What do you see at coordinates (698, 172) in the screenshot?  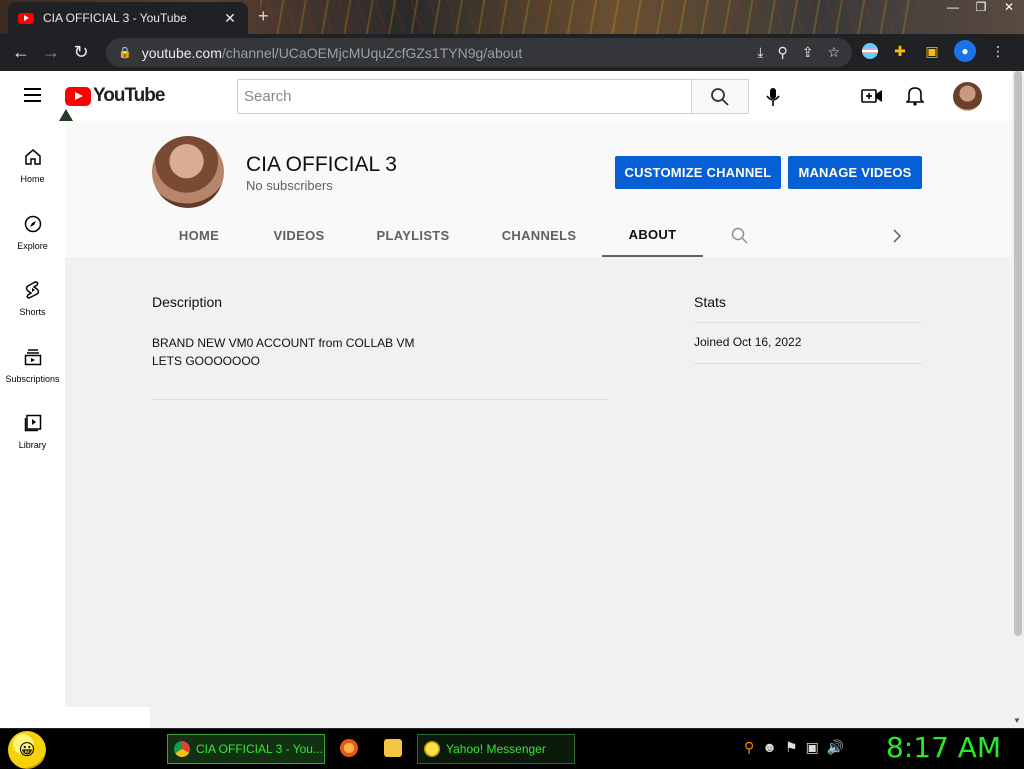 I see `customize-channel-button: CUSTOMIZE CHANNEL` at bounding box center [698, 172].